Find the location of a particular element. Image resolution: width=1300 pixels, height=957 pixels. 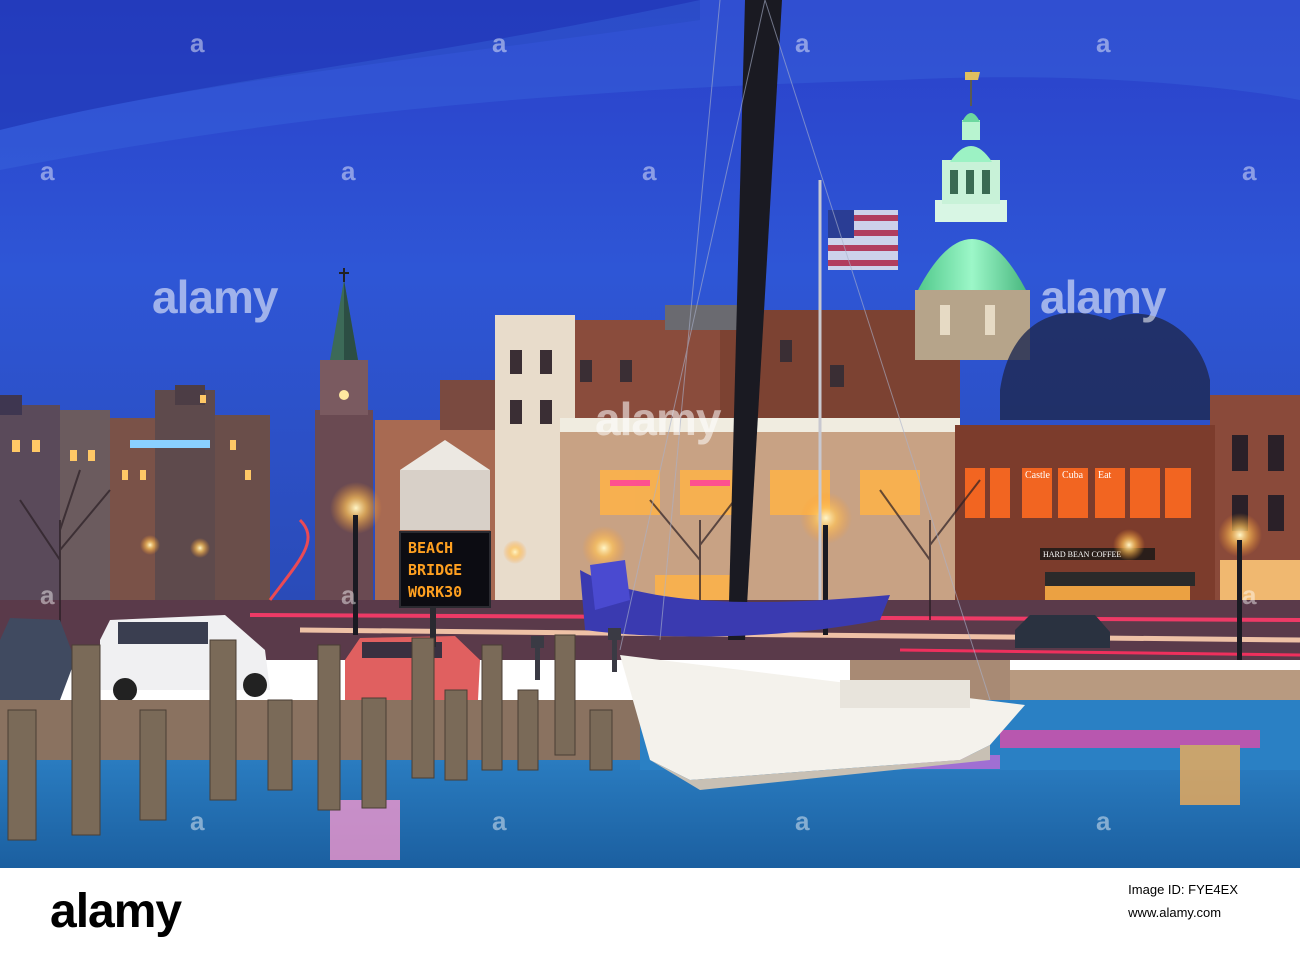

storefront-label-1: Castle is located at coordinates (1038, 475).